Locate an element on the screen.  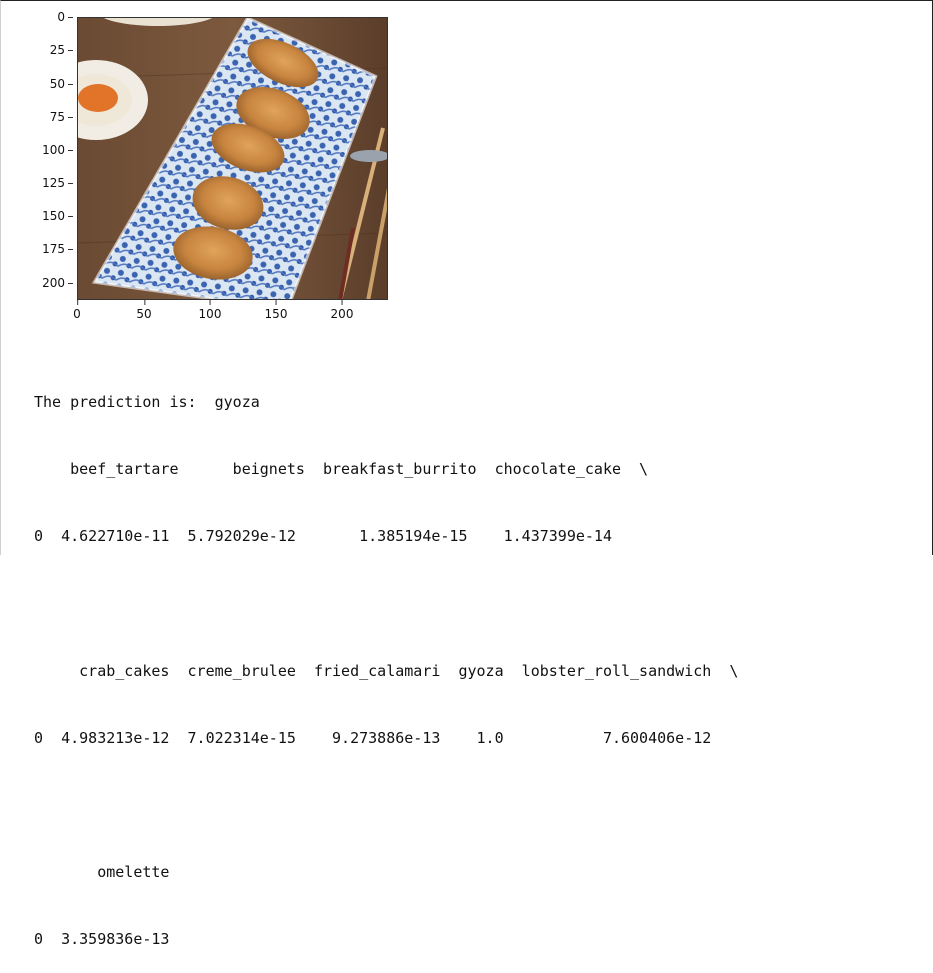
table-row: 0 3.359836e-13 is located at coordinates (102, 939).